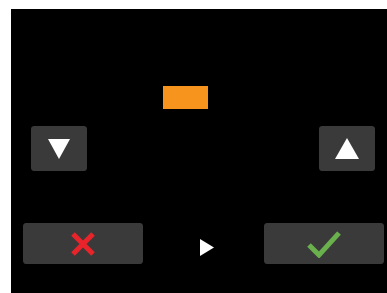 Image resolution: width=387 pixels, height=293 pixels. Describe the element at coordinates (185, 97) in the screenshot. I see `value-indicator` at that location.